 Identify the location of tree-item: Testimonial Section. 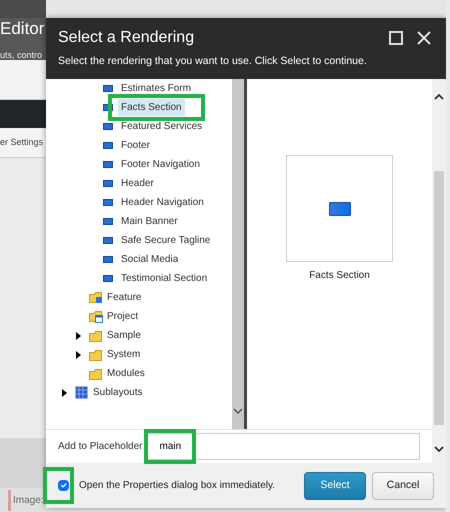
(164, 278).